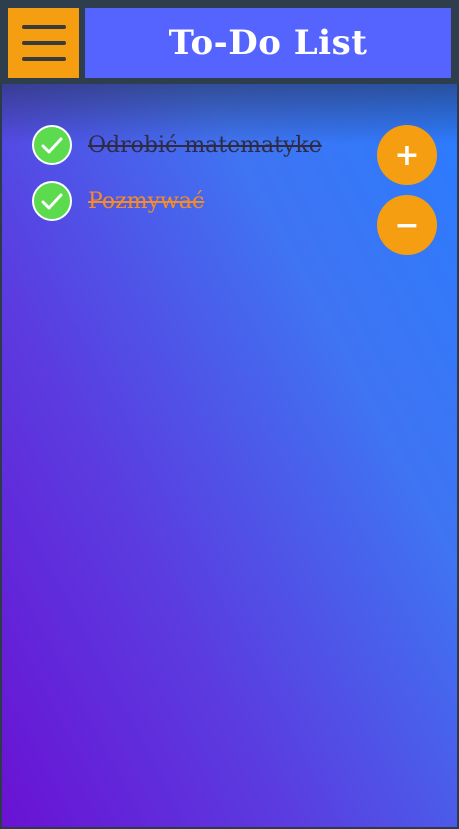 The height and width of the screenshot is (829, 459). I want to click on title-bar: To-Do List, so click(268, 43).